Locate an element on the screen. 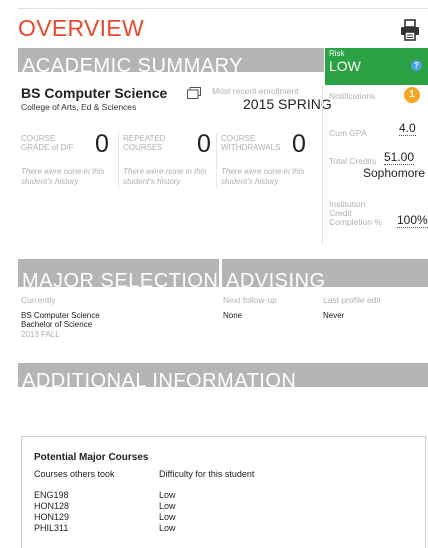 The image size is (428, 548). advising-header: ADVISING is located at coordinates (325, 273).